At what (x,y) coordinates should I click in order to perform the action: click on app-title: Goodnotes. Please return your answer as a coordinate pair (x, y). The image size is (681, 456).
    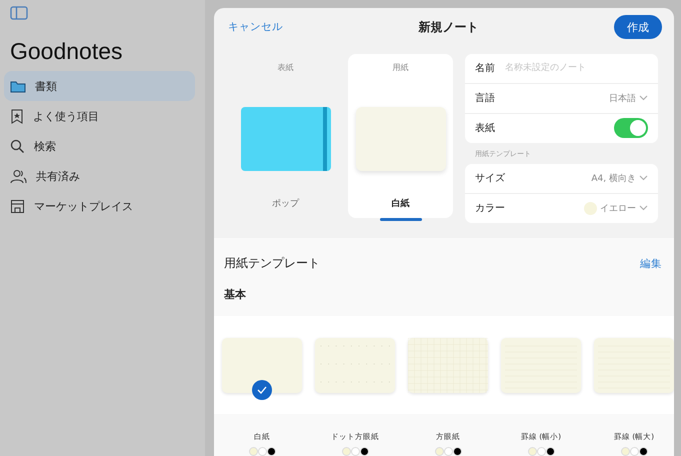
    Looking at the image, I should click on (67, 51).